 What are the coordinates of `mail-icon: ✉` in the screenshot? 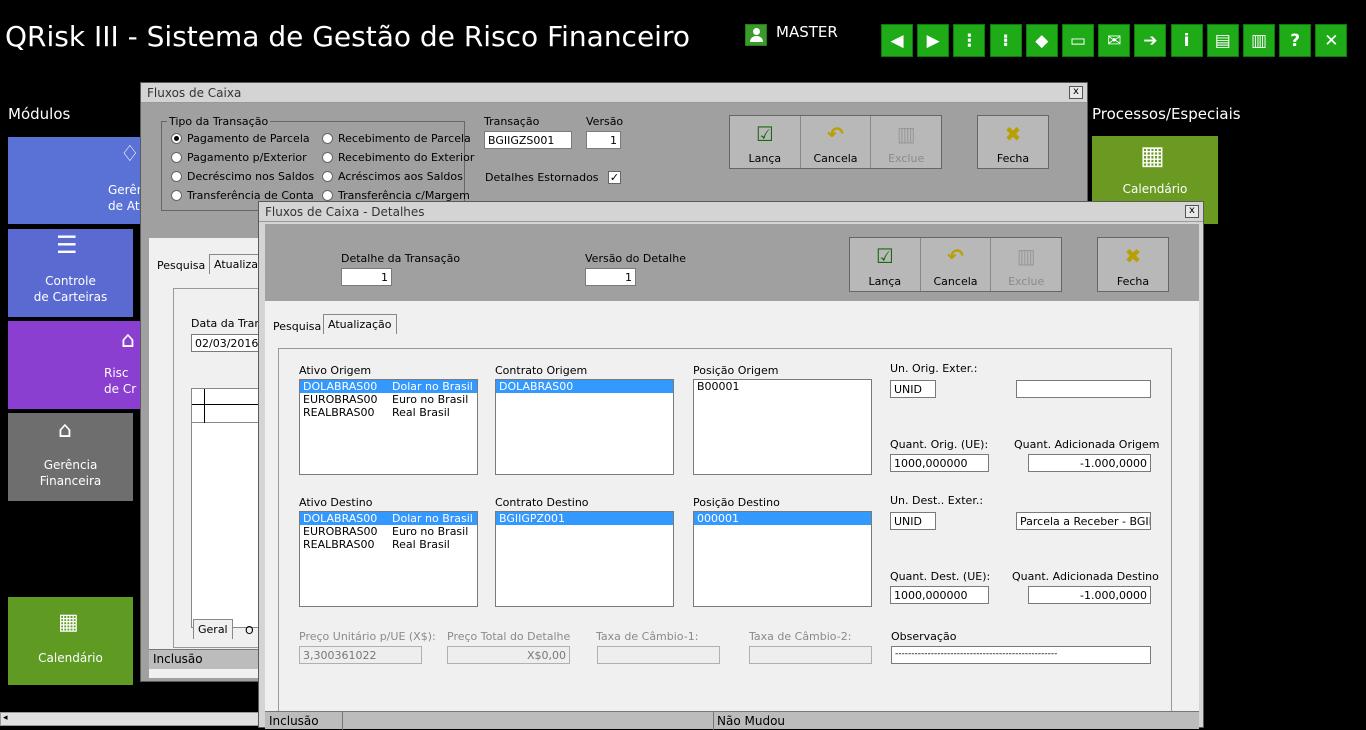 It's located at (1114, 40).